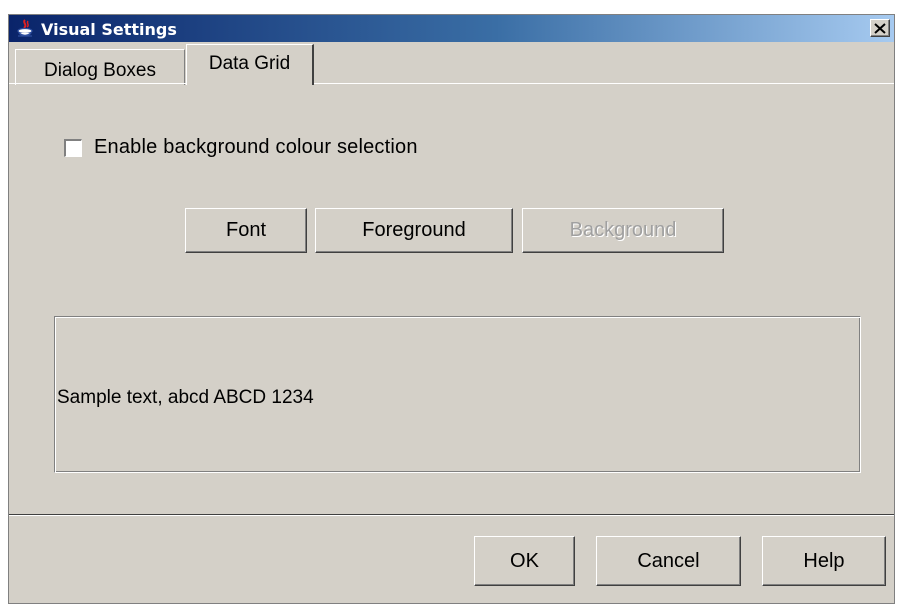 This screenshot has height=606, width=899. I want to click on font-button: Font, so click(246, 230).